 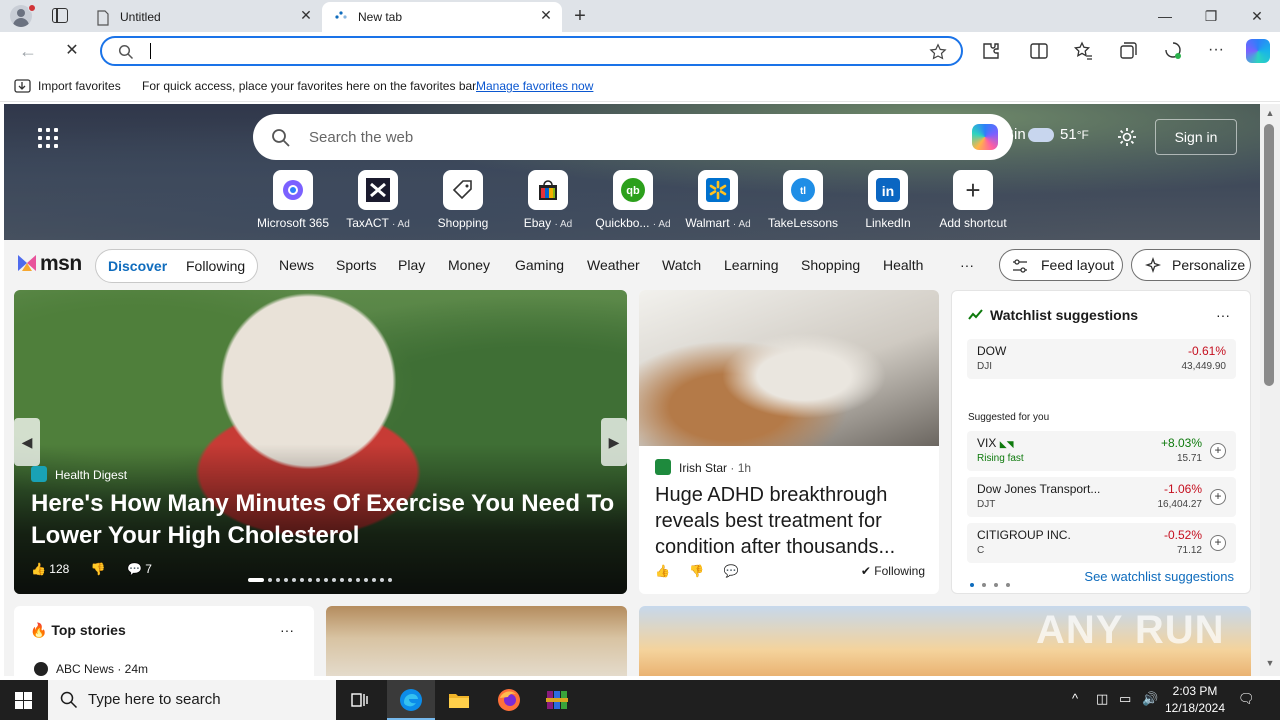 I want to click on nav-sports: Sports, so click(x=356, y=265).